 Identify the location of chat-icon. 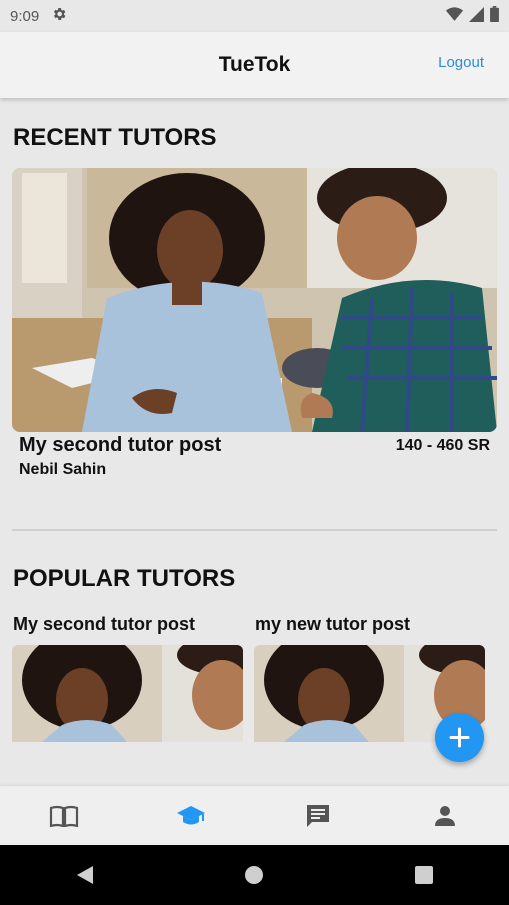
(318, 815).